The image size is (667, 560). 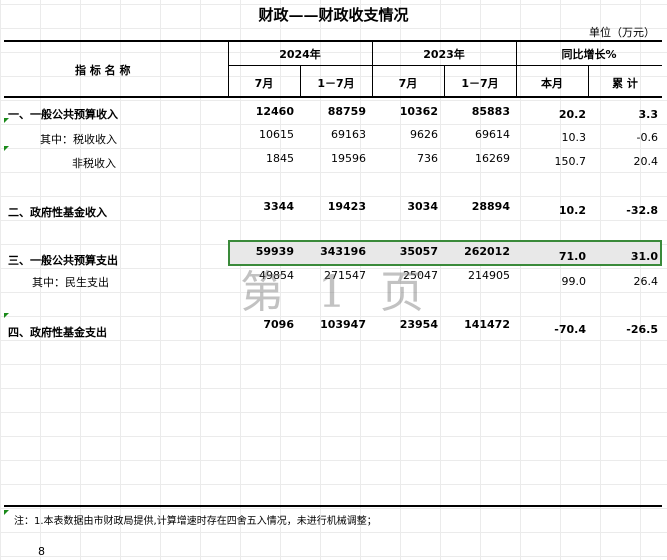 What do you see at coordinates (477, 324) in the screenshot?
I see `table-cell: 141472` at bounding box center [477, 324].